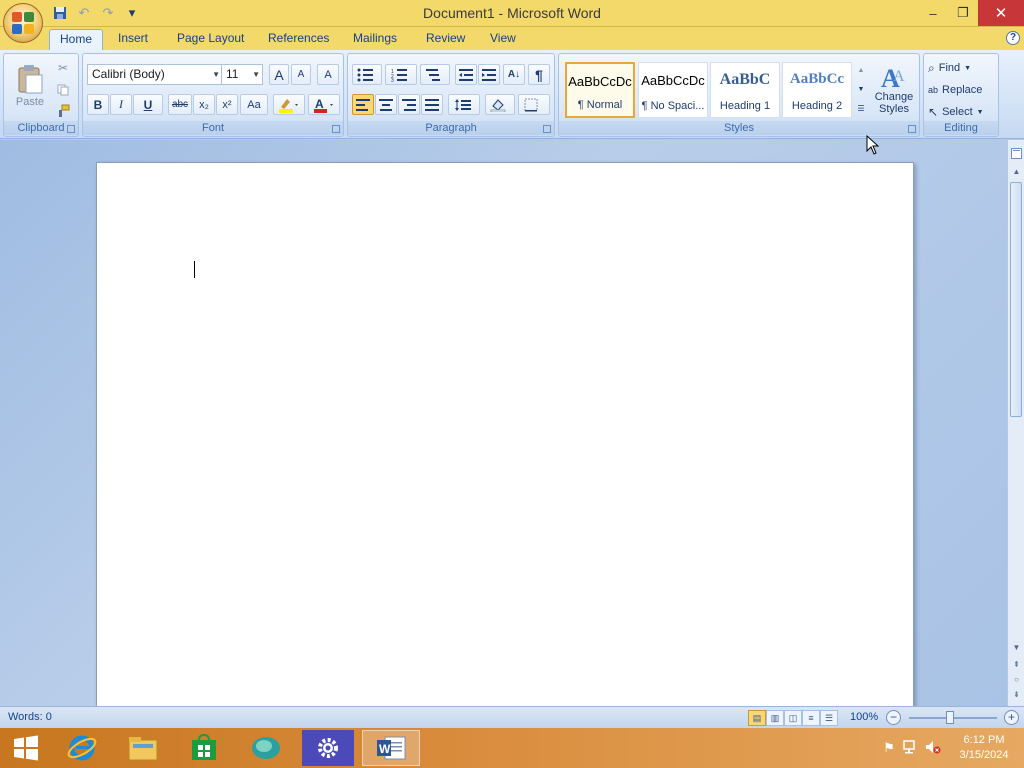 Image resolution: width=1024 pixels, height=768 pixels. What do you see at coordinates (539, 74) in the screenshot?
I see `show-marks-button: ¶` at bounding box center [539, 74].